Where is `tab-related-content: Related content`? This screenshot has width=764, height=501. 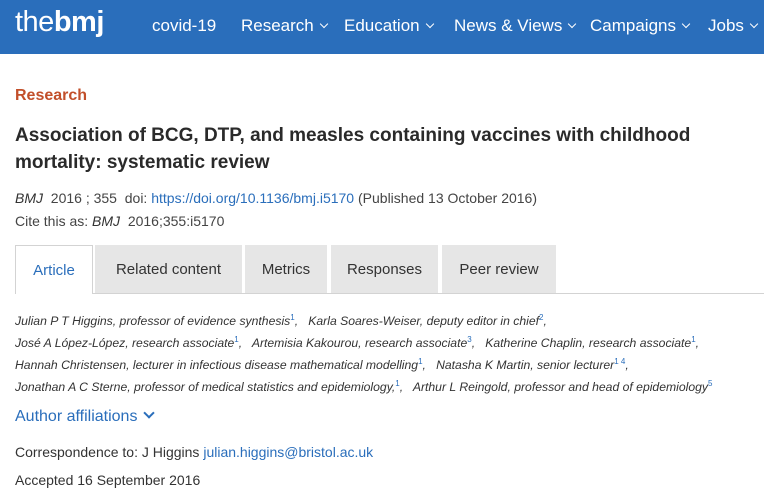
tab-related-content: Related content is located at coordinates (168, 269).